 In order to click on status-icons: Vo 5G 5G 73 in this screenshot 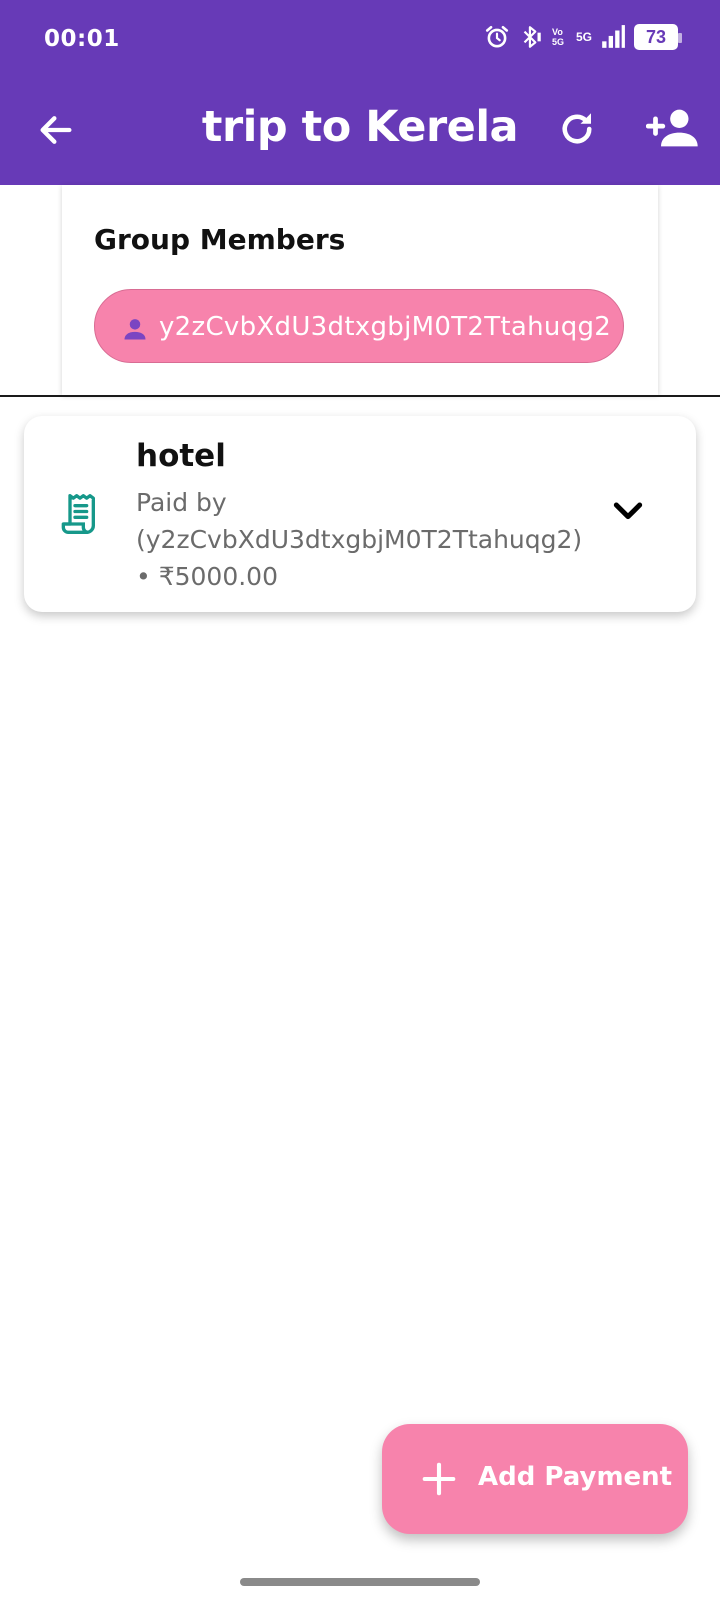, I will do `click(583, 37)`.